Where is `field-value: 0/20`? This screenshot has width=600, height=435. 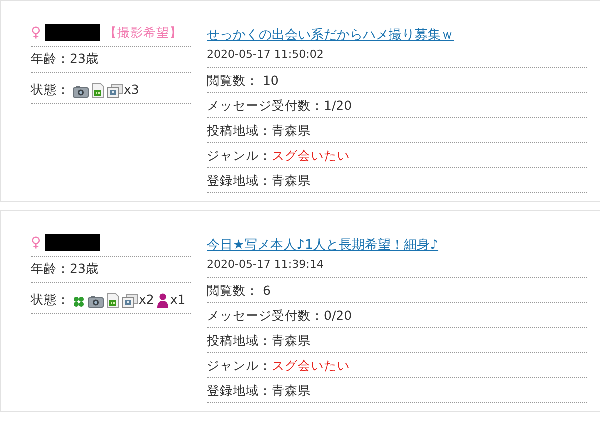
field-value: 0/20 is located at coordinates (338, 315).